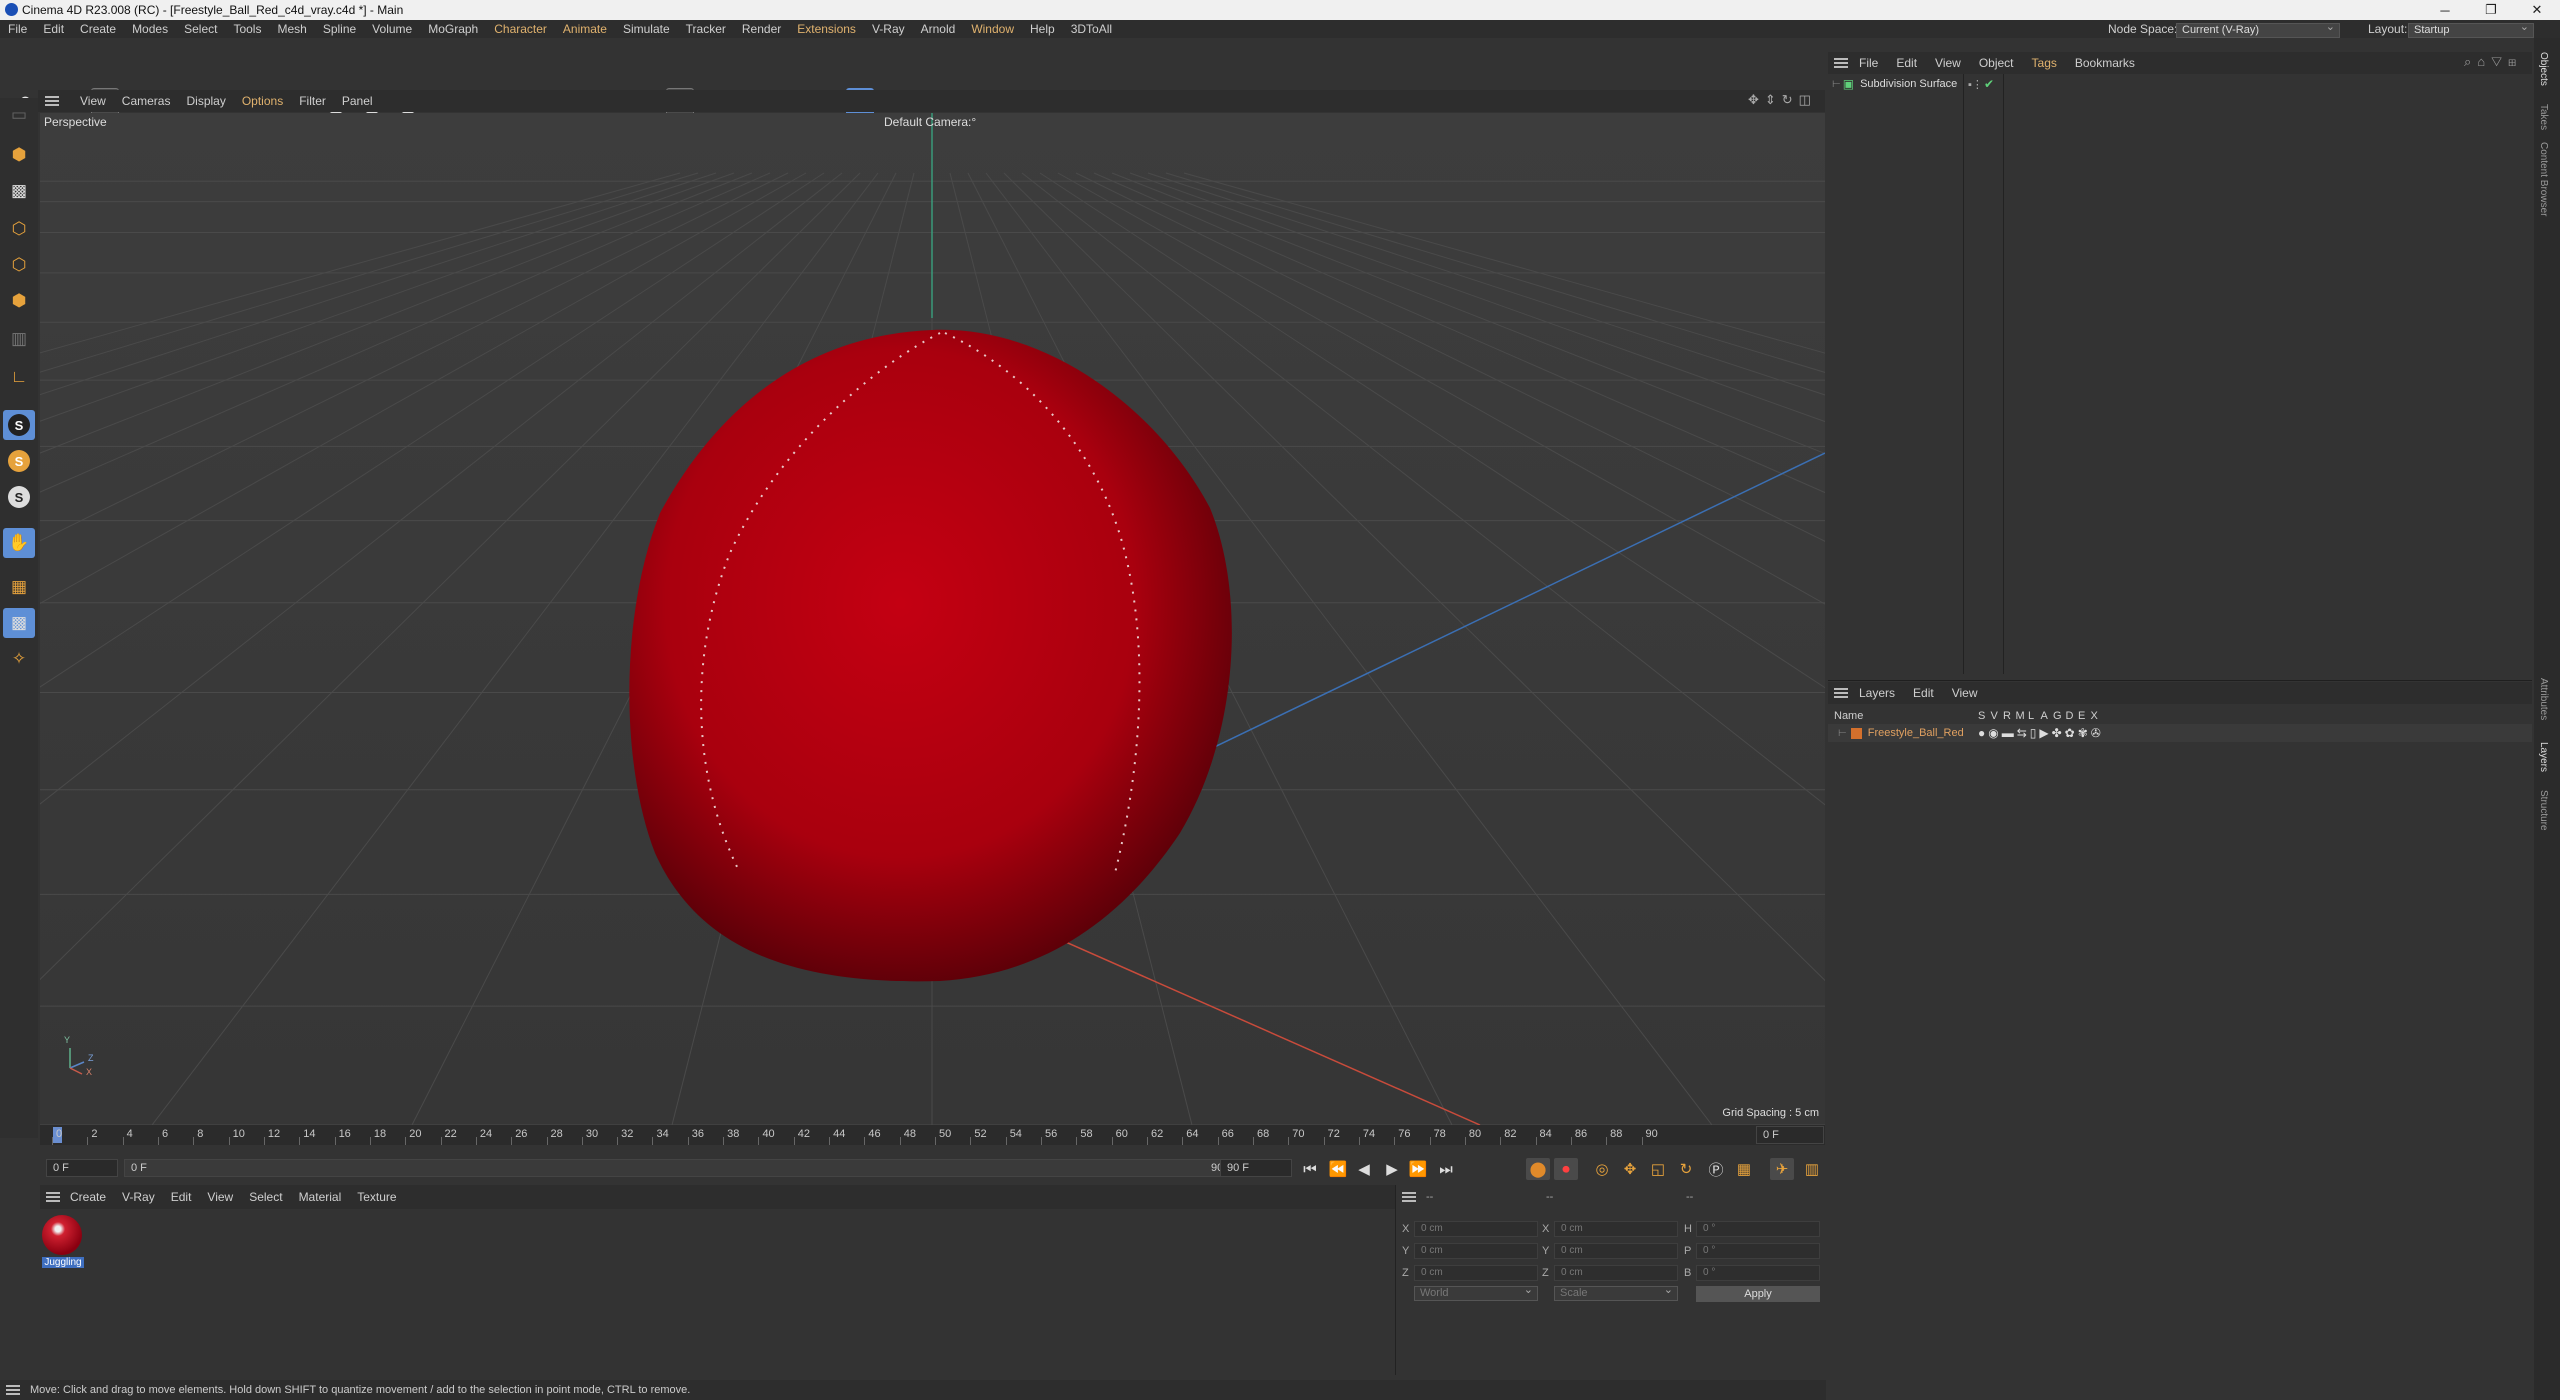 The image size is (2560, 1400). I want to click on object-menu-object: Object, so click(1996, 63).